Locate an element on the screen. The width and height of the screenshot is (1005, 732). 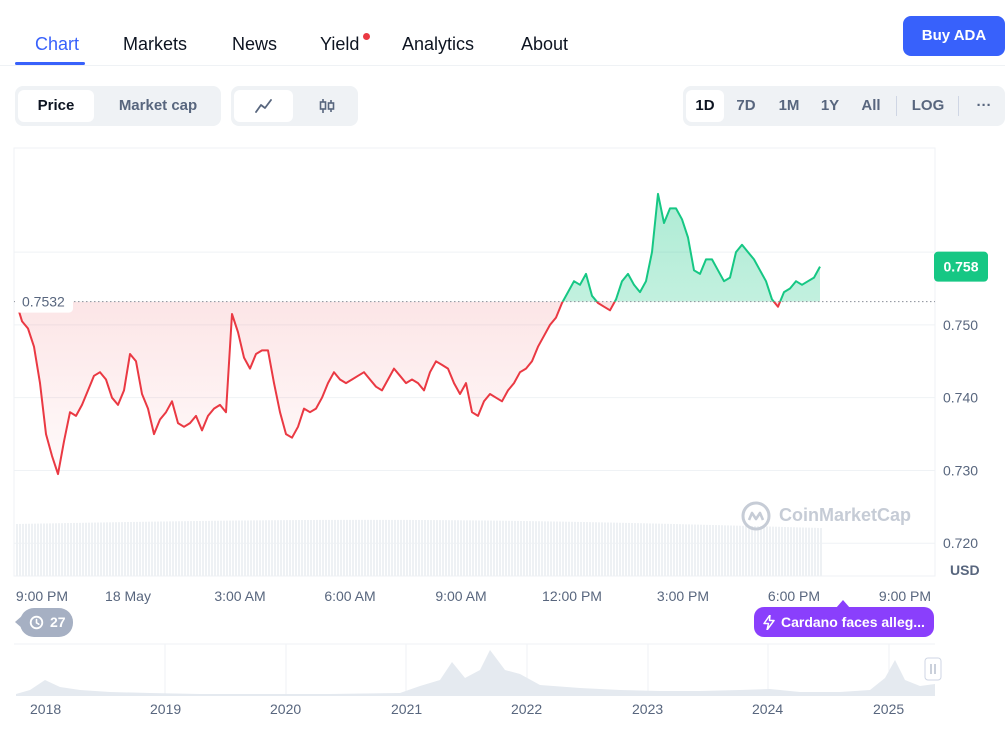
history-navigator is located at coordinates (502, 670).